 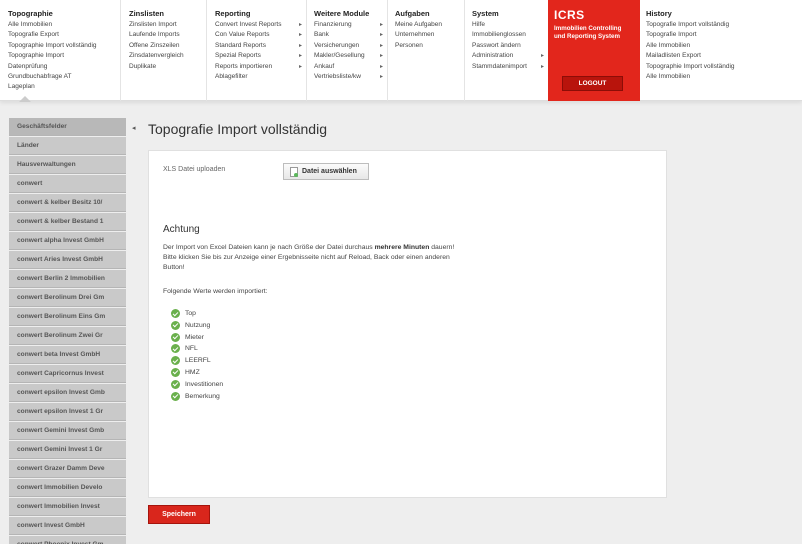 What do you see at coordinates (67, 355) in the screenshot?
I see `sidebar-item: conwert beta Invest GmbH` at bounding box center [67, 355].